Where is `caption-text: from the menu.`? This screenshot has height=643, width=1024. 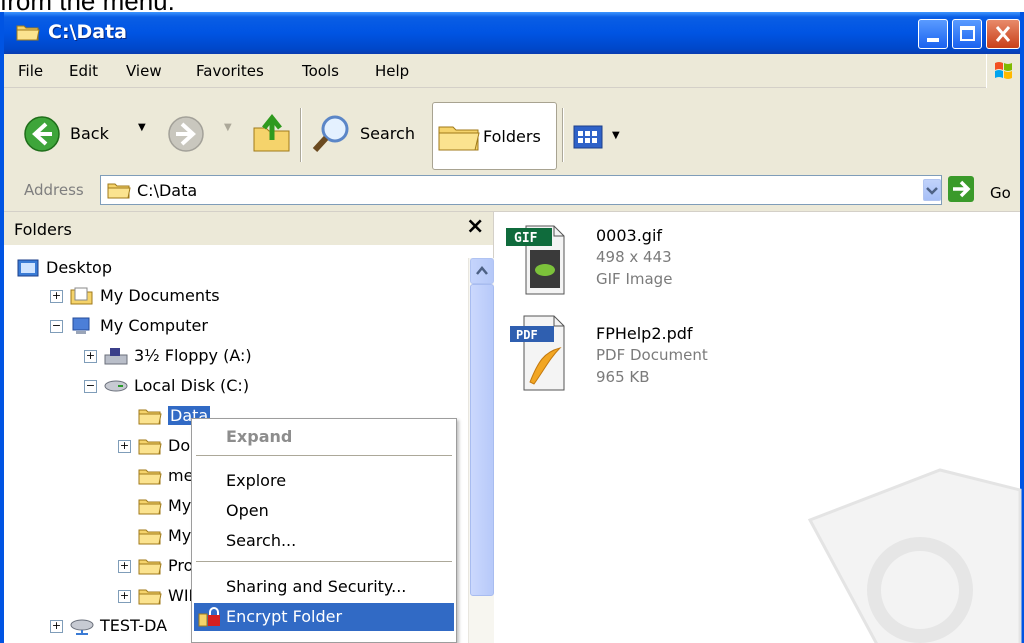 caption-text: from the menu. is located at coordinates (87, 8).